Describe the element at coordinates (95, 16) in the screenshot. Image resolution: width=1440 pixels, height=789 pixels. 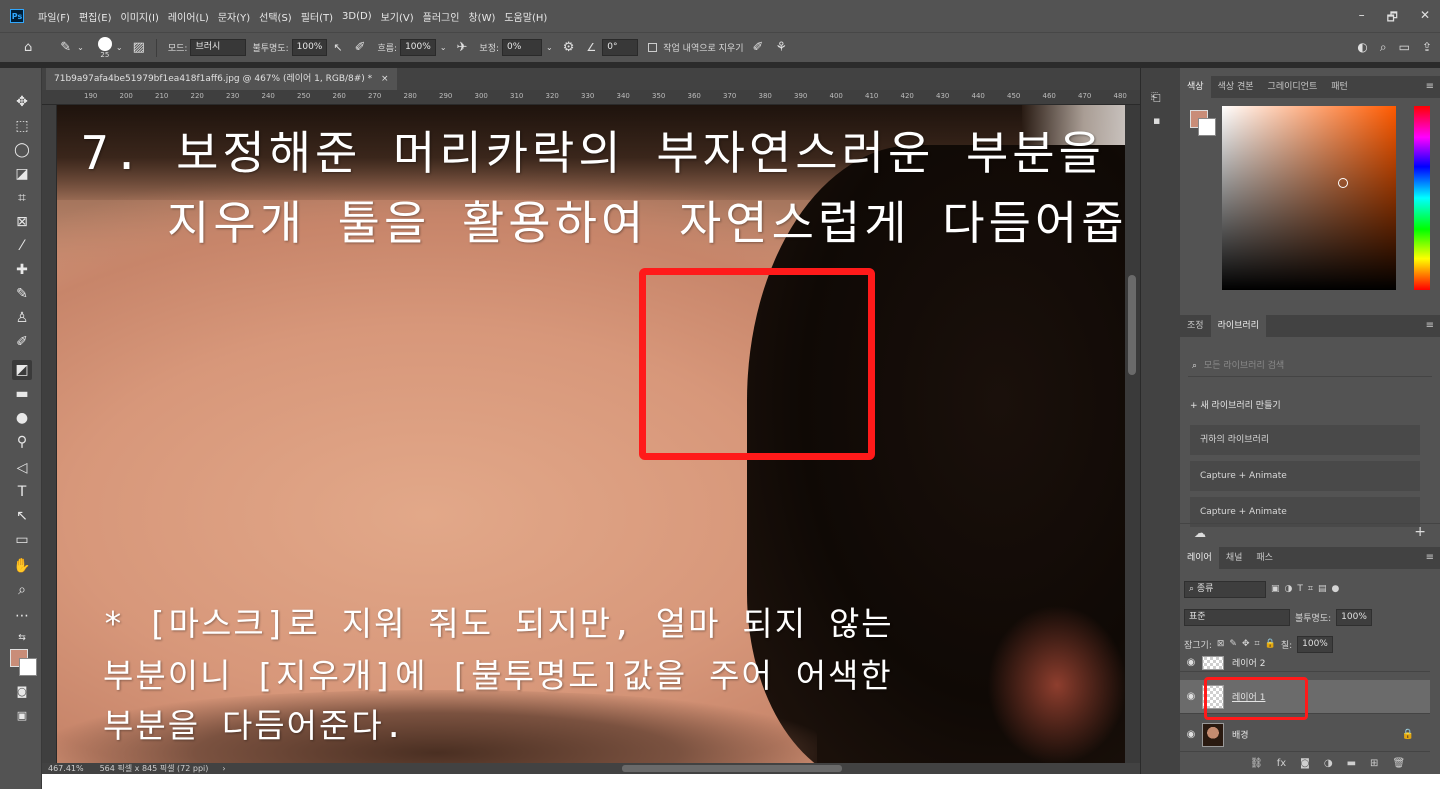
I see `menu-edit: 편집(E)` at that location.